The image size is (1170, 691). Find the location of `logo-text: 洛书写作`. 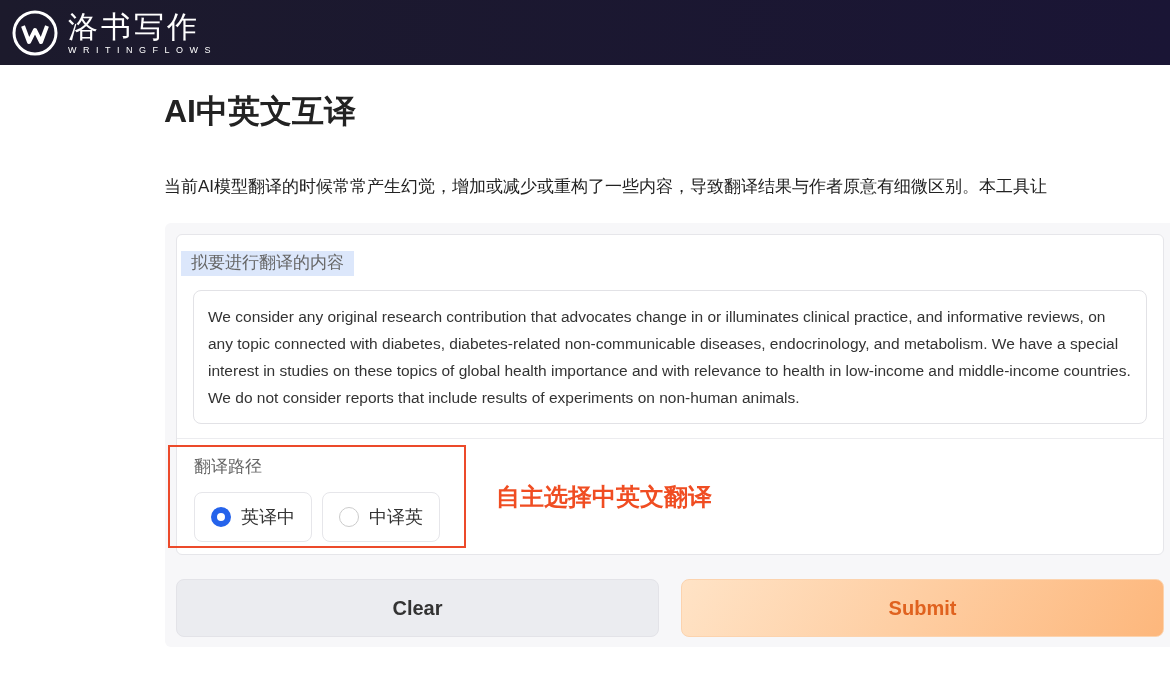

logo-text: 洛书写作 is located at coordinates (134, 26).